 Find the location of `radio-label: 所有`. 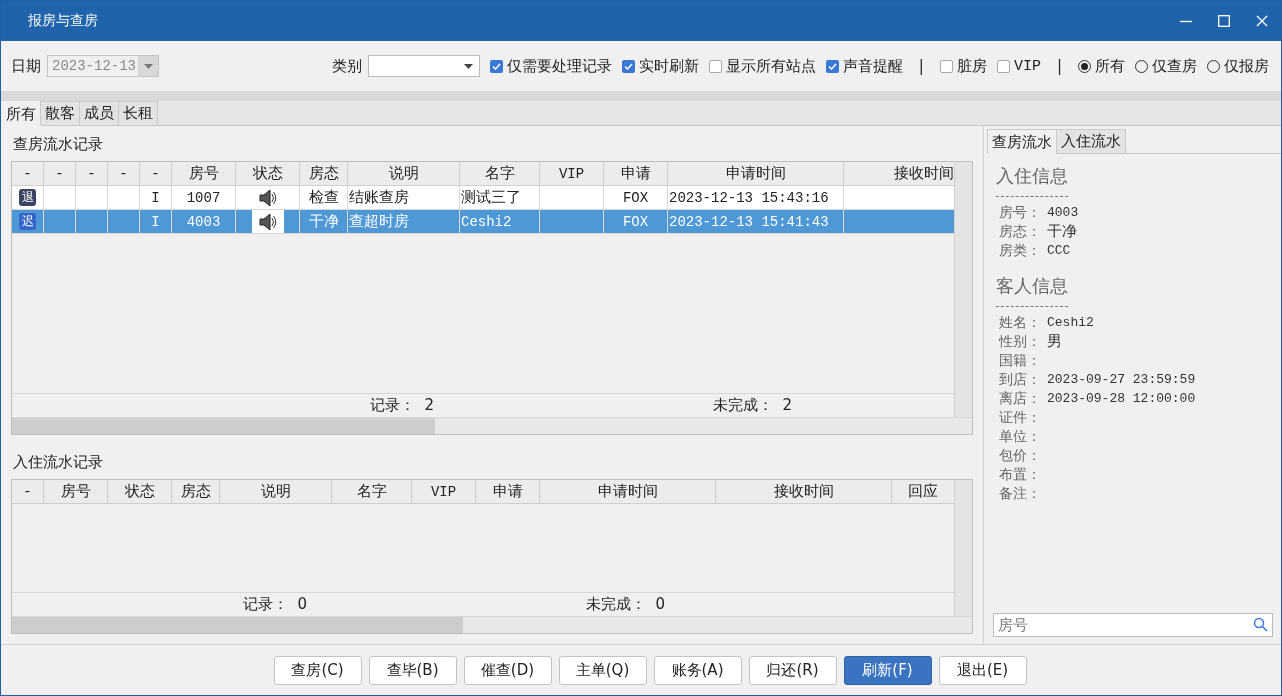

radio-label: 所有 is located at coordinates (1110, 66).